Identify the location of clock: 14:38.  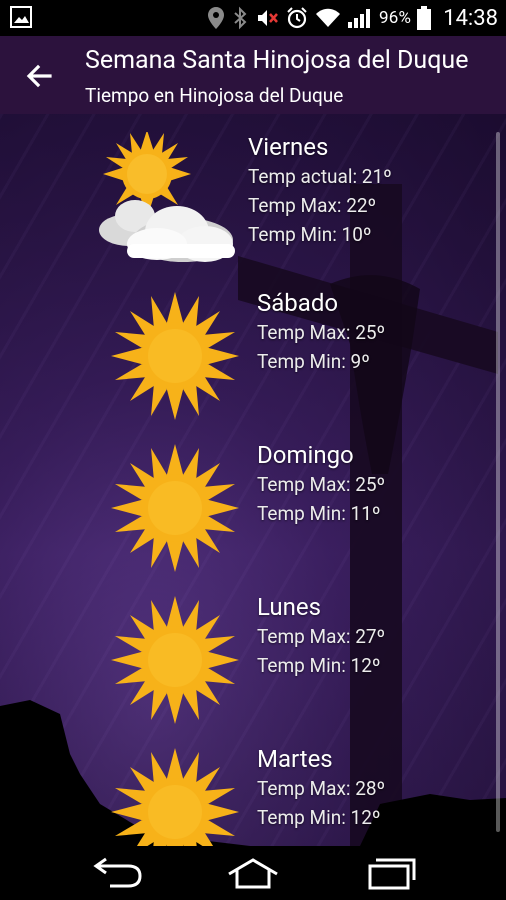
(470, 18).